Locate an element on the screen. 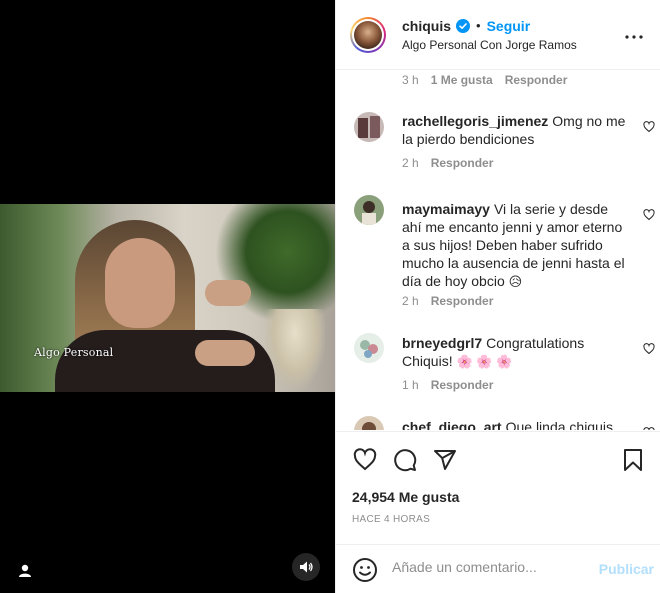 Image resolution: width=660 pixels, height=593 pixels. comment-input is located at coordinates (492, 567).